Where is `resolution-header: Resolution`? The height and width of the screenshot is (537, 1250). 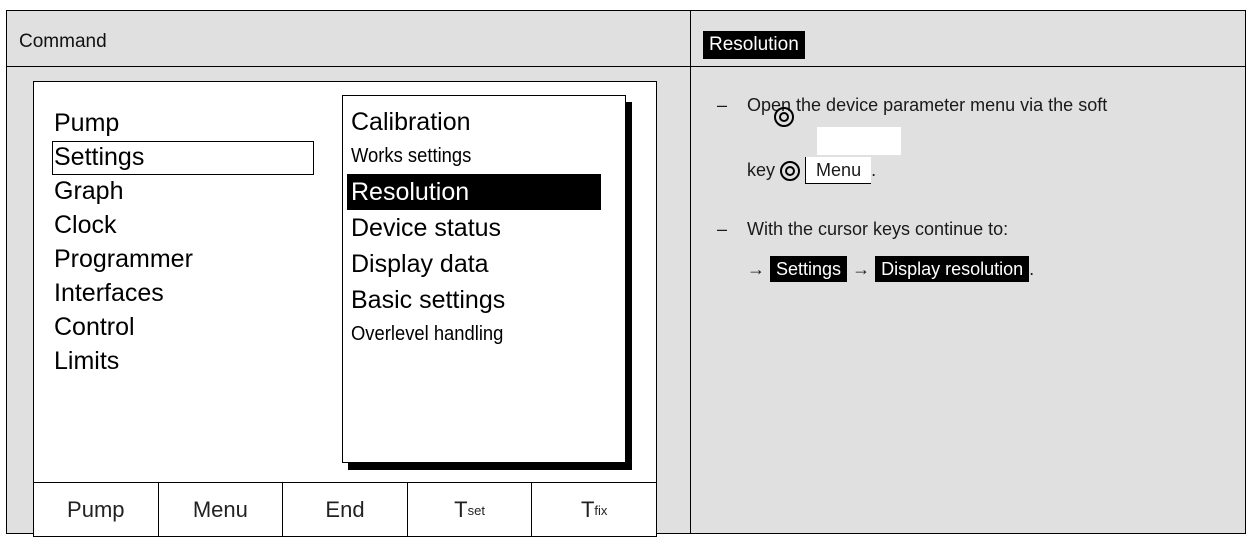
resolution-header: Resolution is located at coordinates (754, 45).